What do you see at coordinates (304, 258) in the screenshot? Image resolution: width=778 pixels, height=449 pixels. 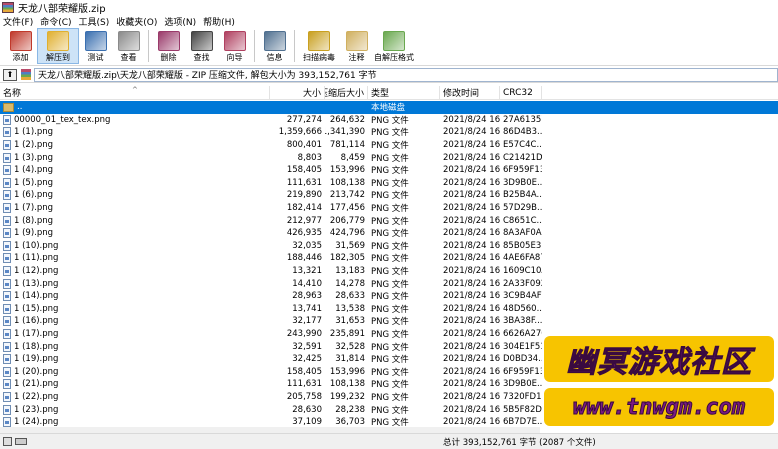 I see `cell-size: 188,446` at bounding box center [304, 258].